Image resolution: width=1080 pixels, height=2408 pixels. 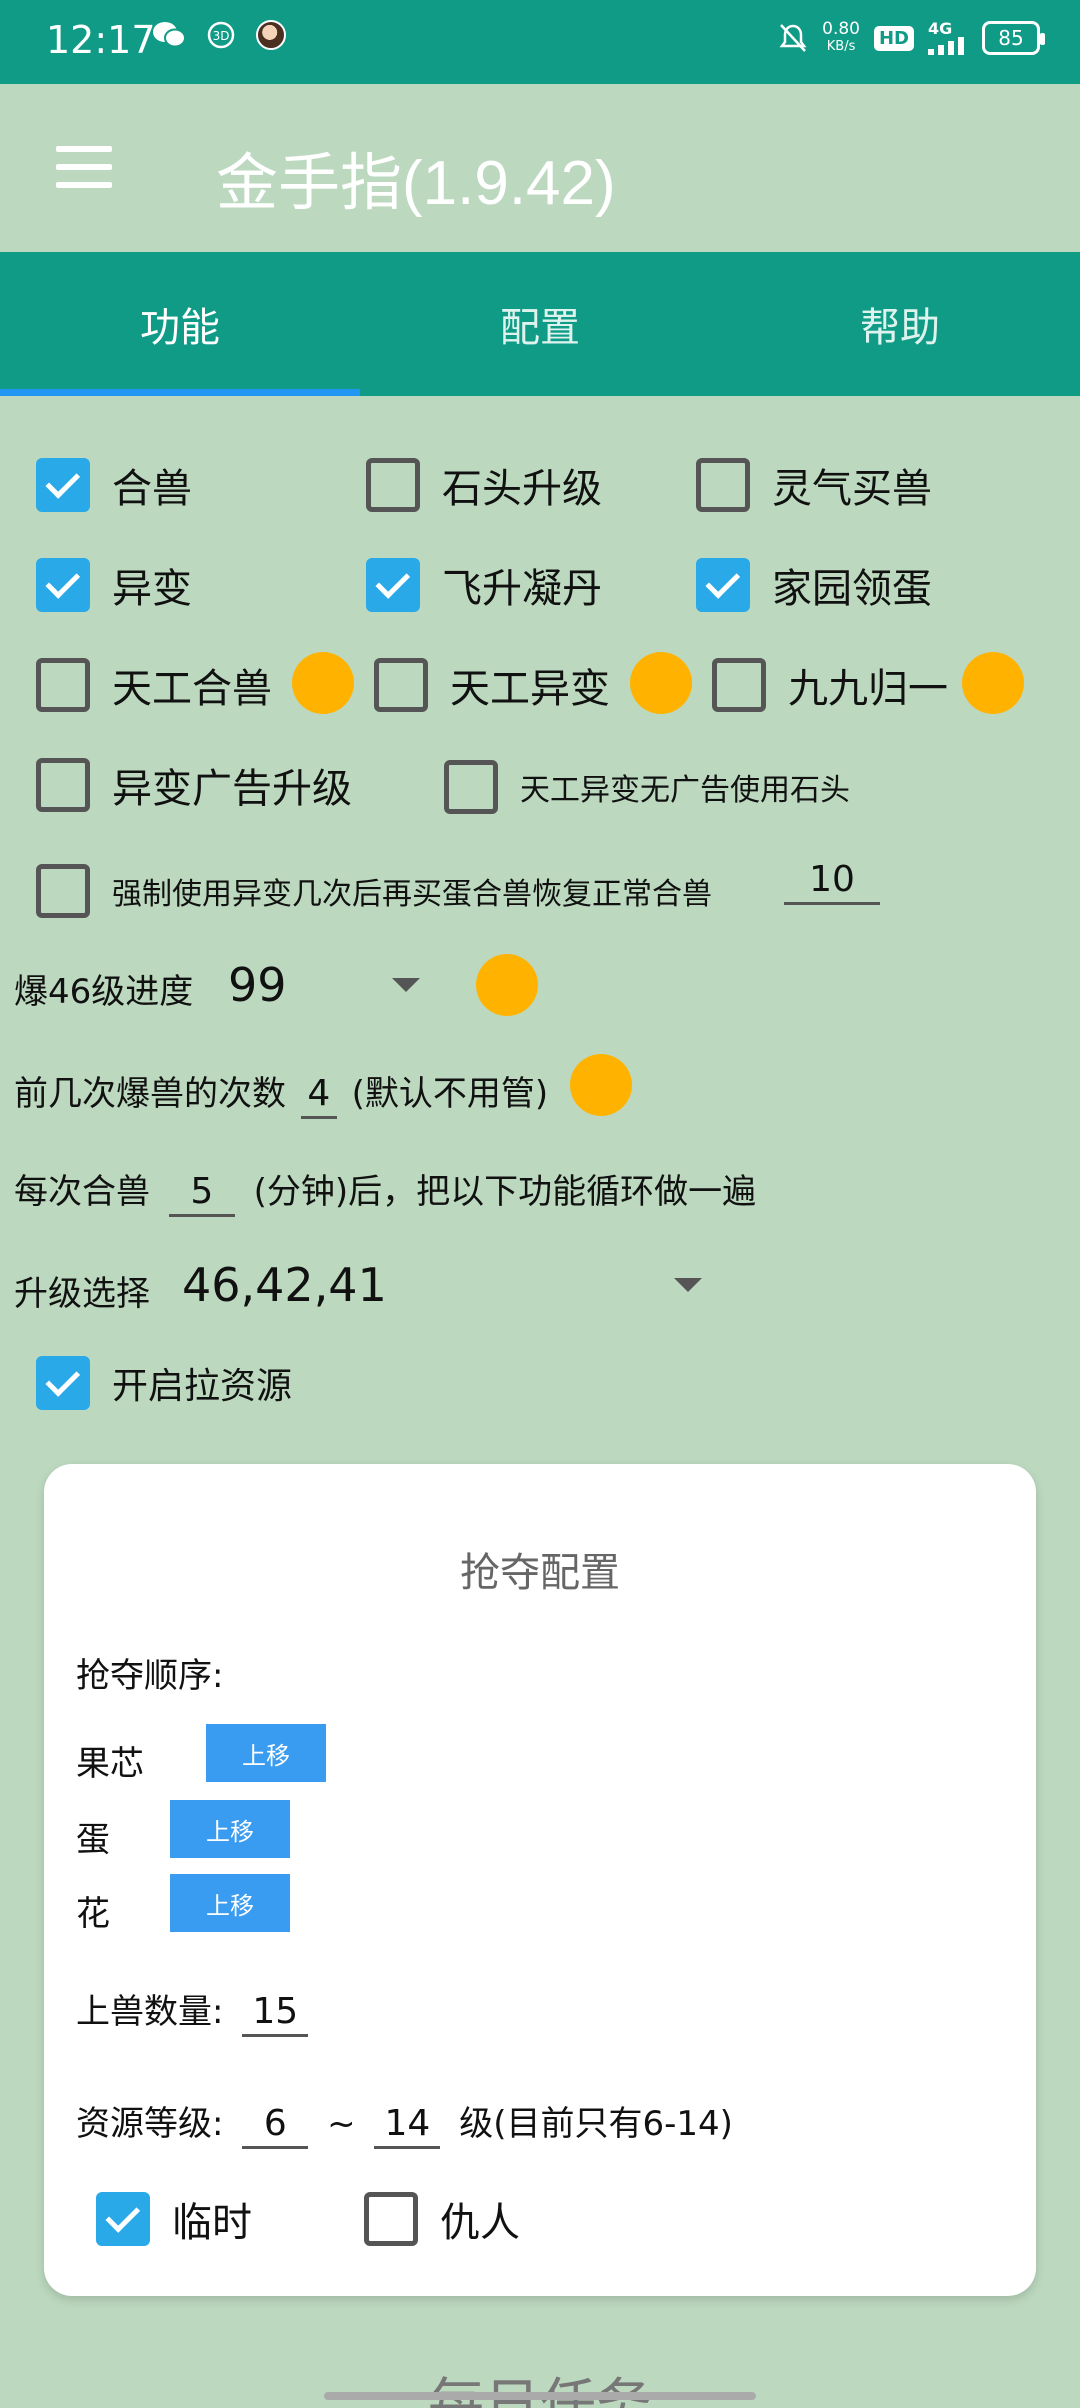 I want to click on net-speed: 0.80 KB/s, so click(x=841, y=36).